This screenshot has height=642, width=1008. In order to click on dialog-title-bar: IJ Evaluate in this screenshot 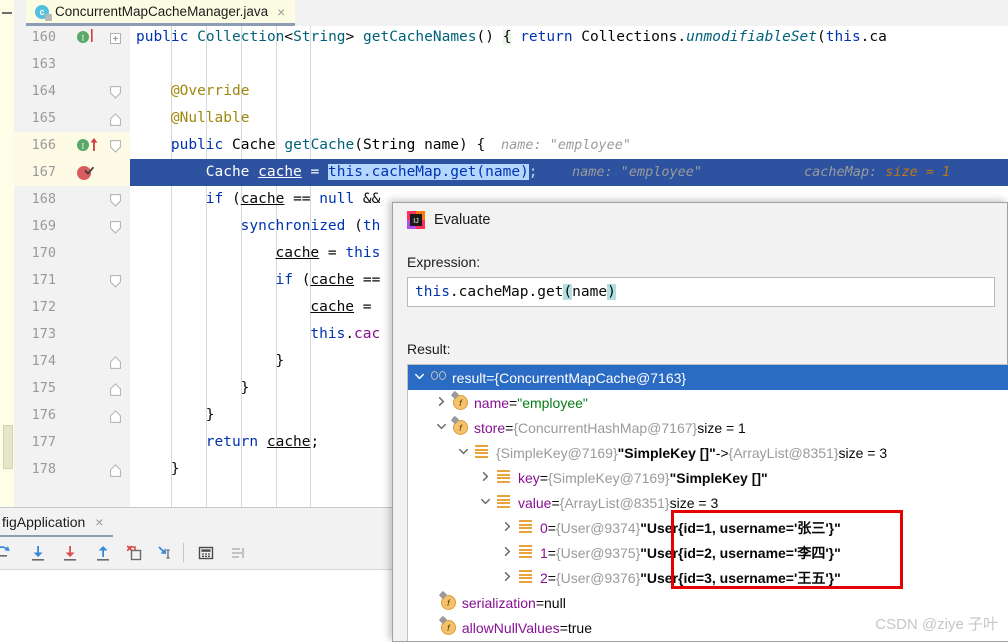, I will do `click(448, 220)`.